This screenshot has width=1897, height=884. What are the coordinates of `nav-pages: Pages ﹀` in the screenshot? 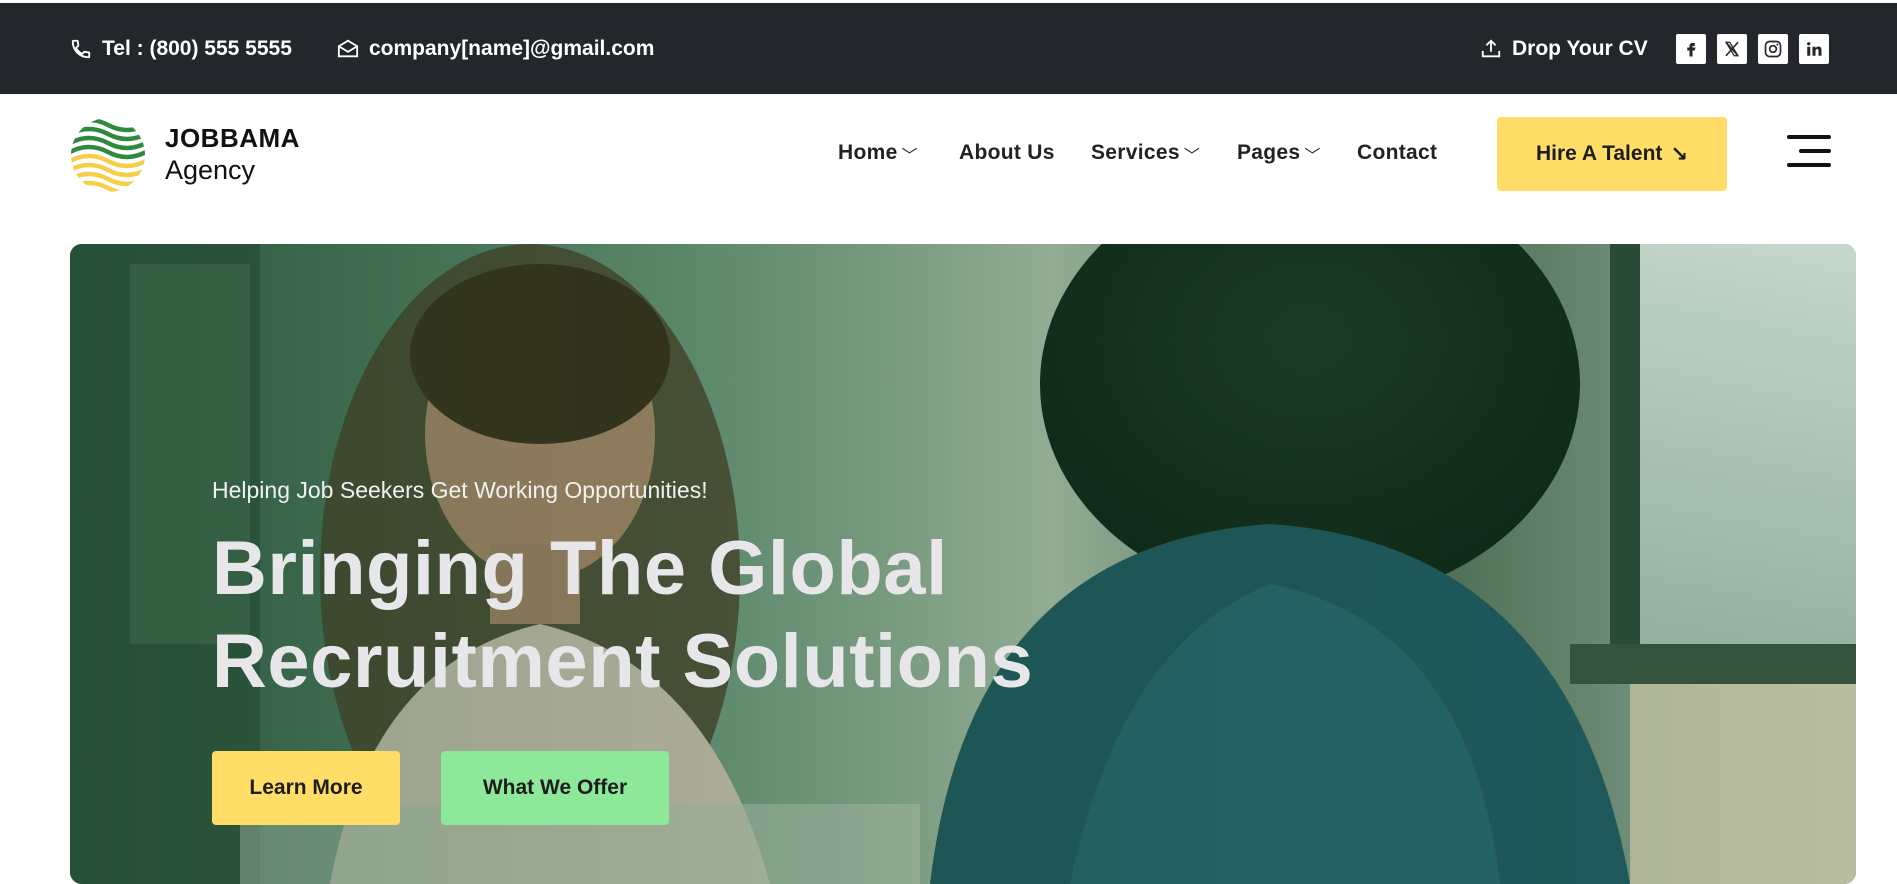 It's located at (1279, 153).